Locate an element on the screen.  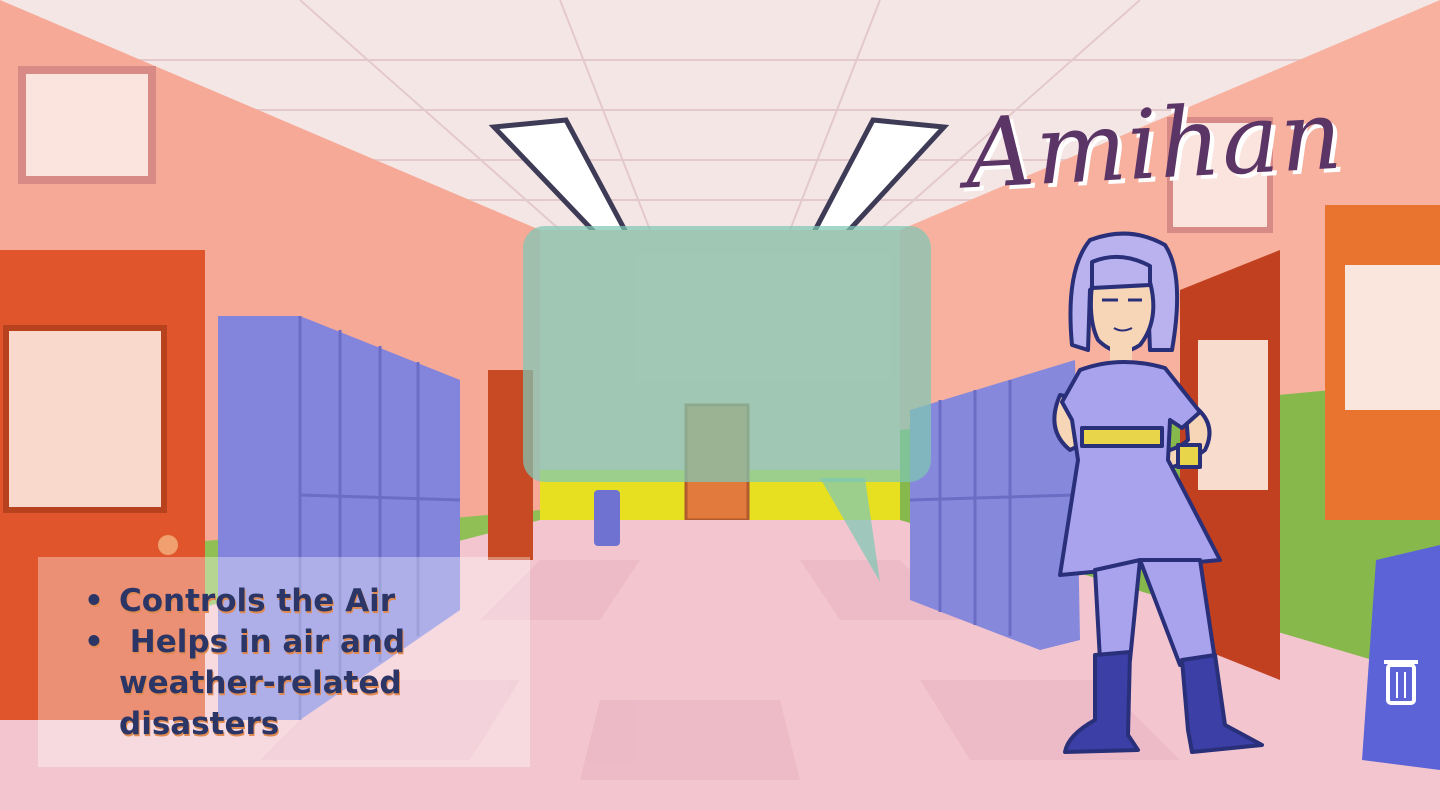
back-bin is located at coordinates (607, 518).